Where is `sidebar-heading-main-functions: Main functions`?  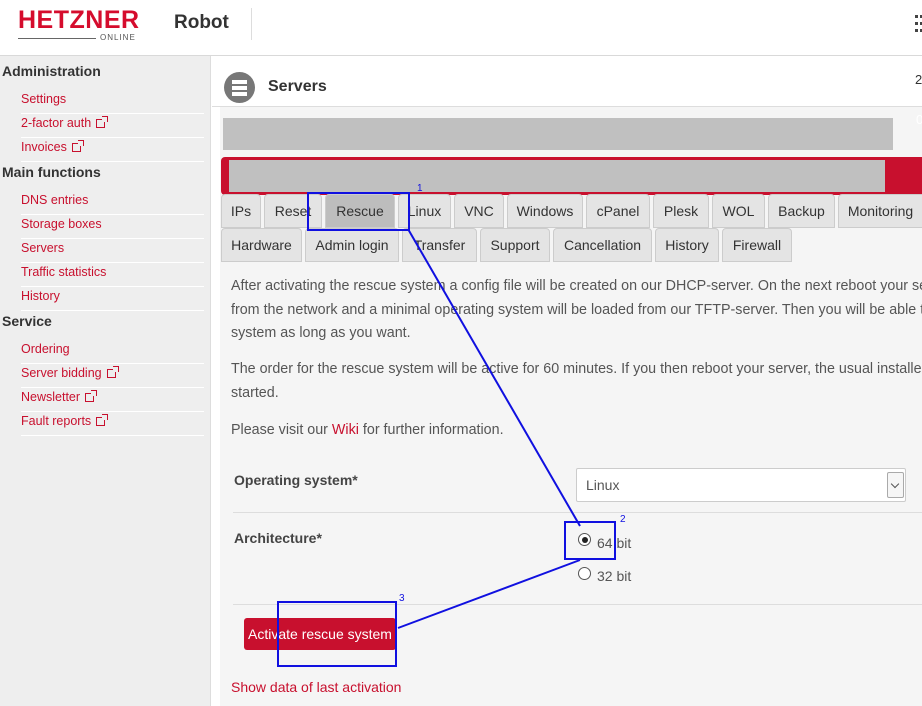
sidebar-heading-main-functions: Main functions is located at coordinates (51, 172).